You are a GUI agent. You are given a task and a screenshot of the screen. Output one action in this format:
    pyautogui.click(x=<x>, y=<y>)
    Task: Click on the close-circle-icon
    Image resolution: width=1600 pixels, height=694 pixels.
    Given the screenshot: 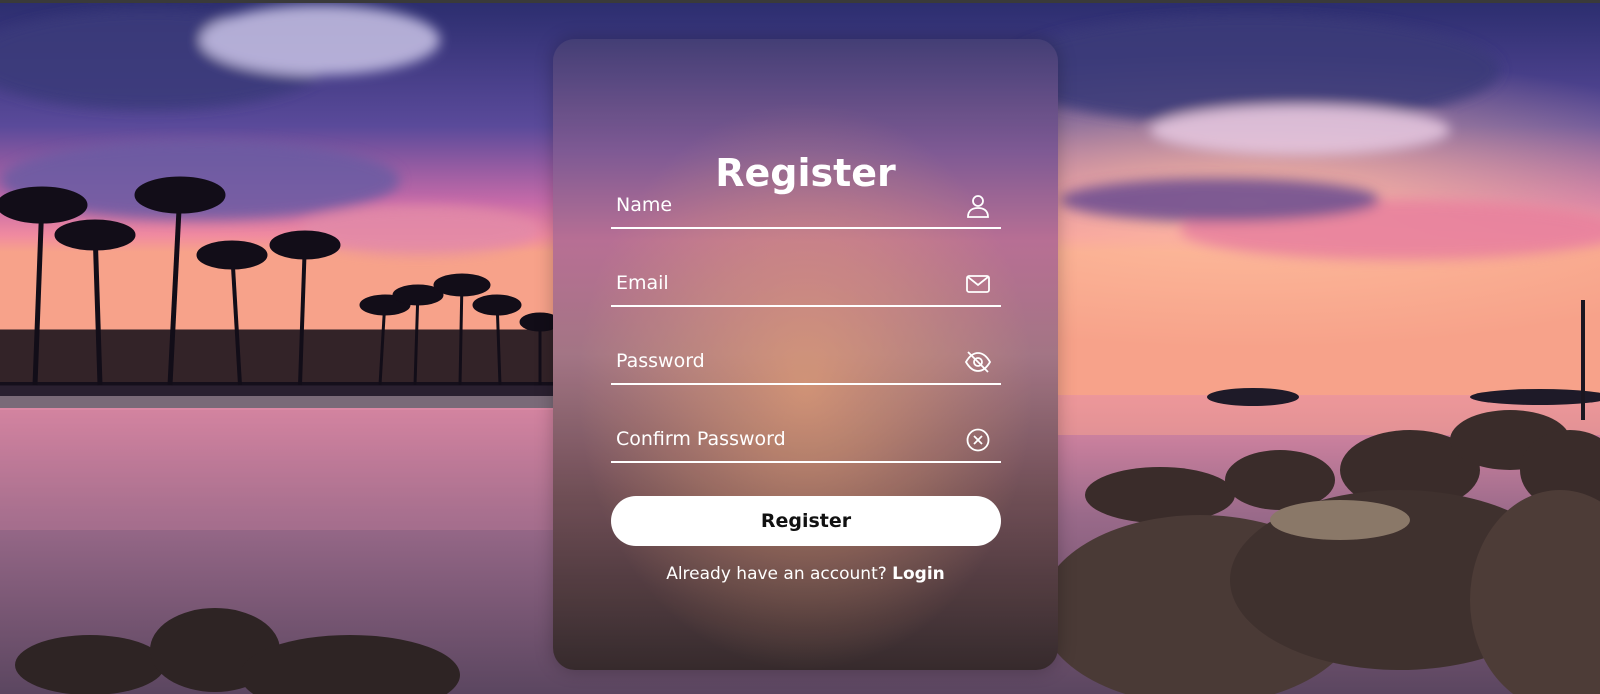 What is the action you would take?
    pyautogui.click(x=978, y=440)
    